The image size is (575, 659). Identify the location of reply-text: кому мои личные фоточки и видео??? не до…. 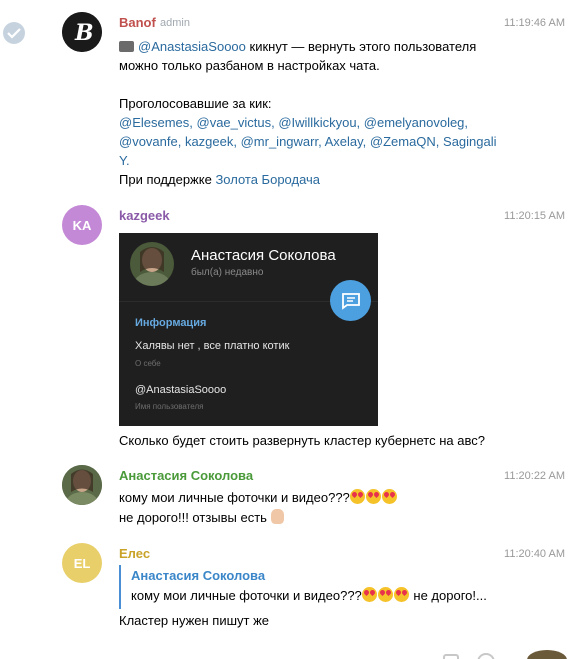
(309, 595).